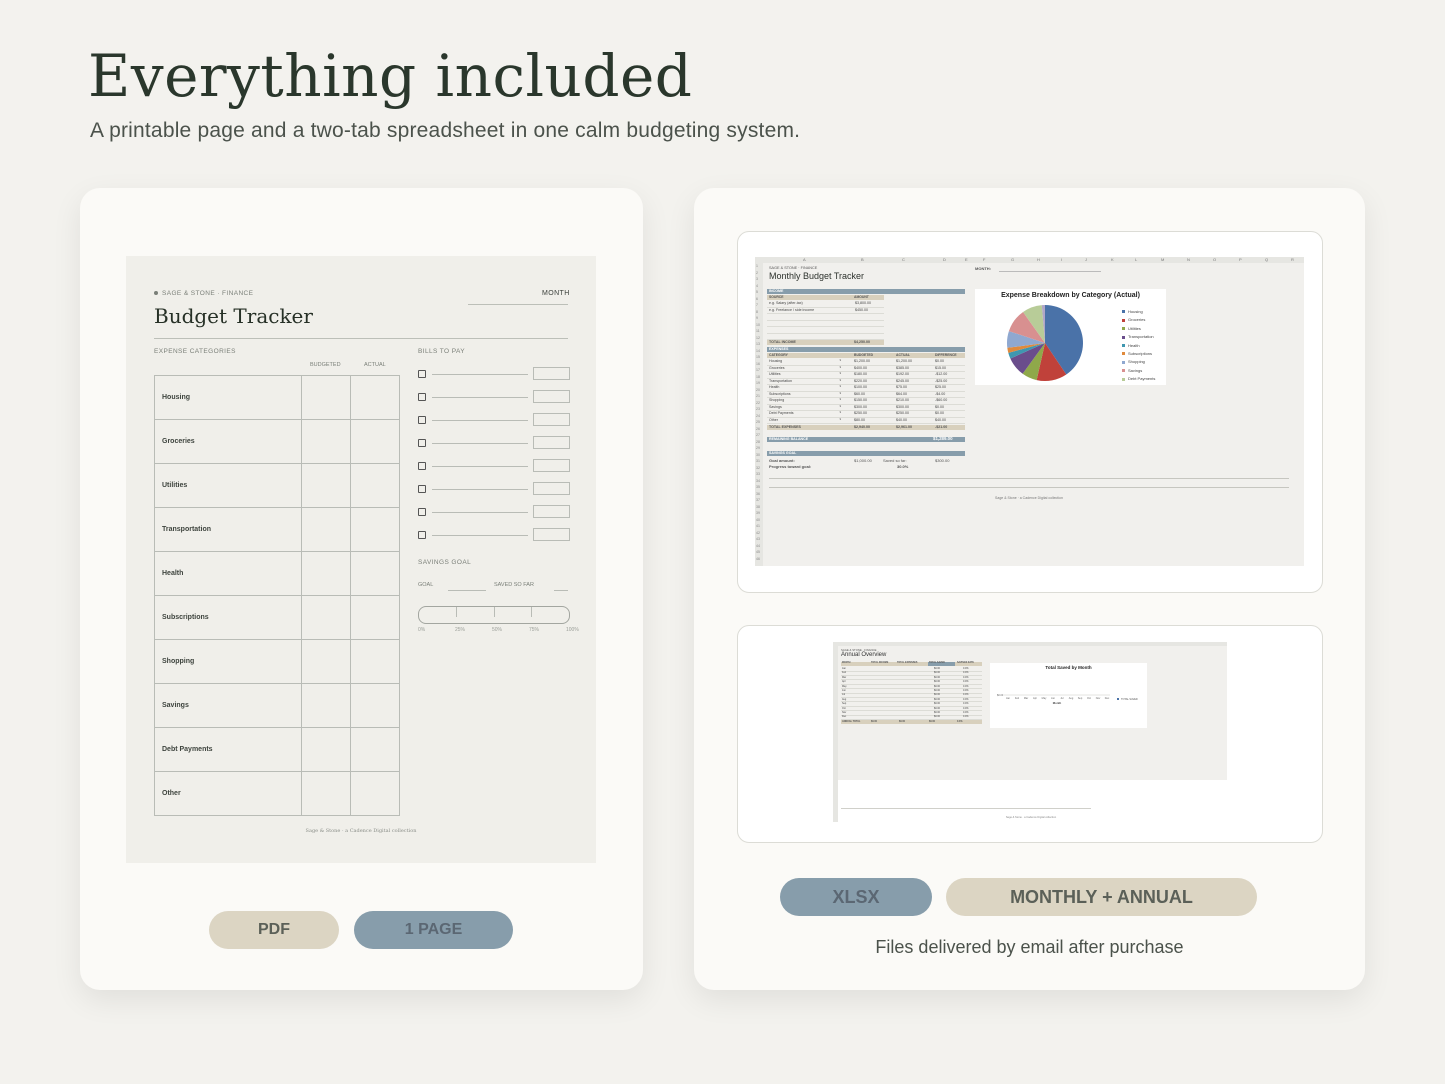 The height and width of the screenshot is (1084, 1445). I want to click on annual-total-rate: 0.0%, so click(960, 721).